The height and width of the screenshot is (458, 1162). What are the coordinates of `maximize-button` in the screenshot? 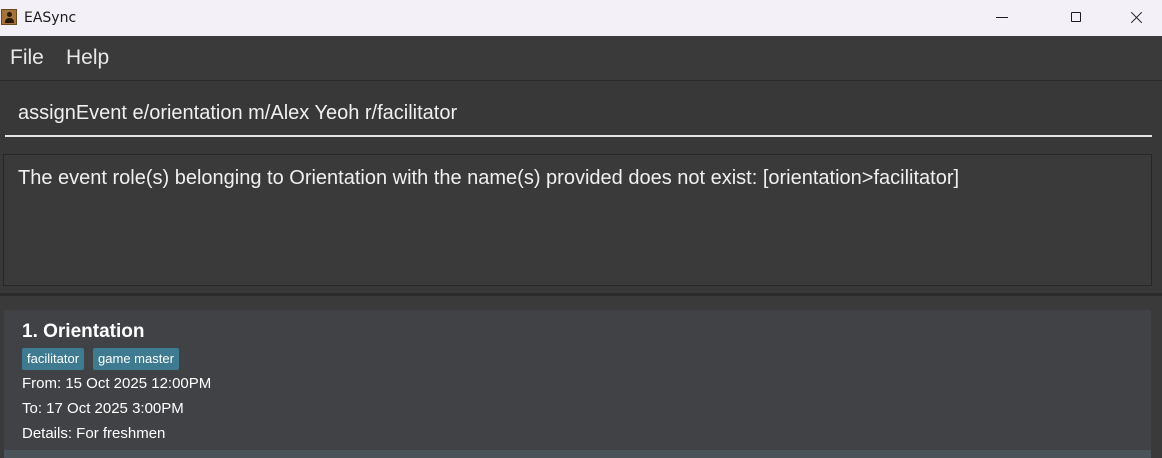 It's located at (1077, 18).